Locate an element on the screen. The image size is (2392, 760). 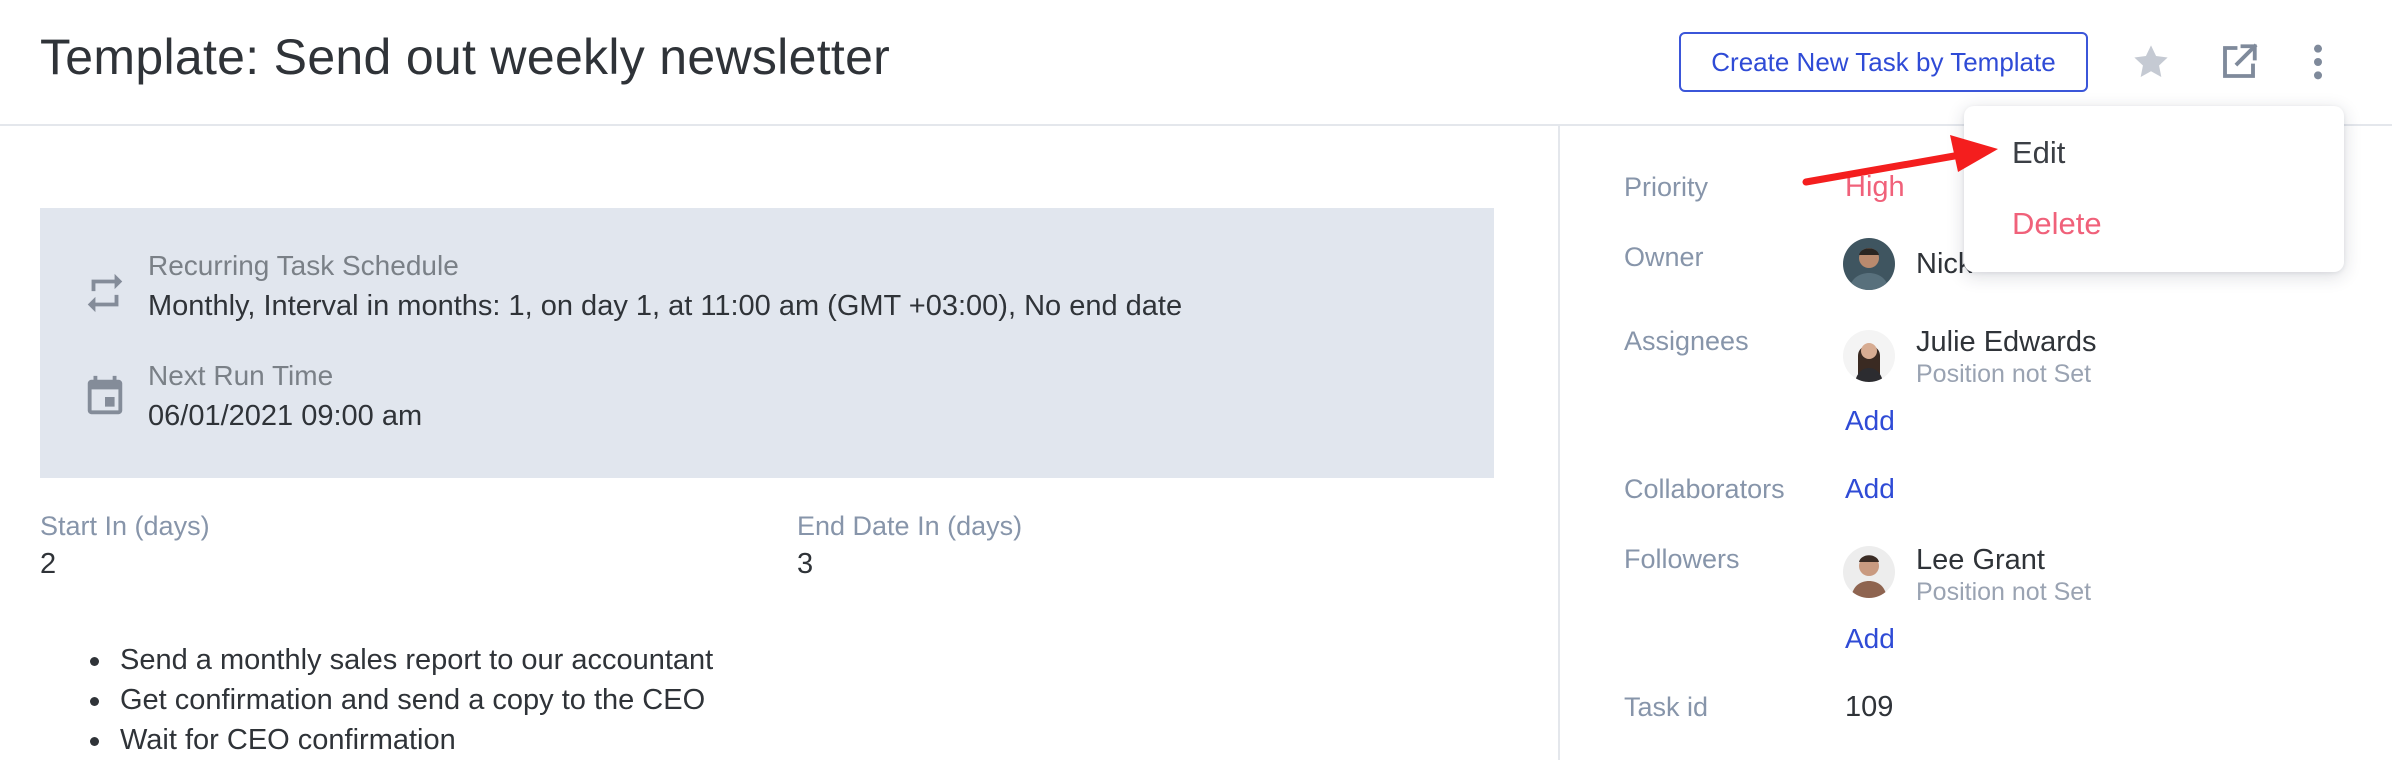
annotation-arrow-icon is located at coordinates (1900, 160).